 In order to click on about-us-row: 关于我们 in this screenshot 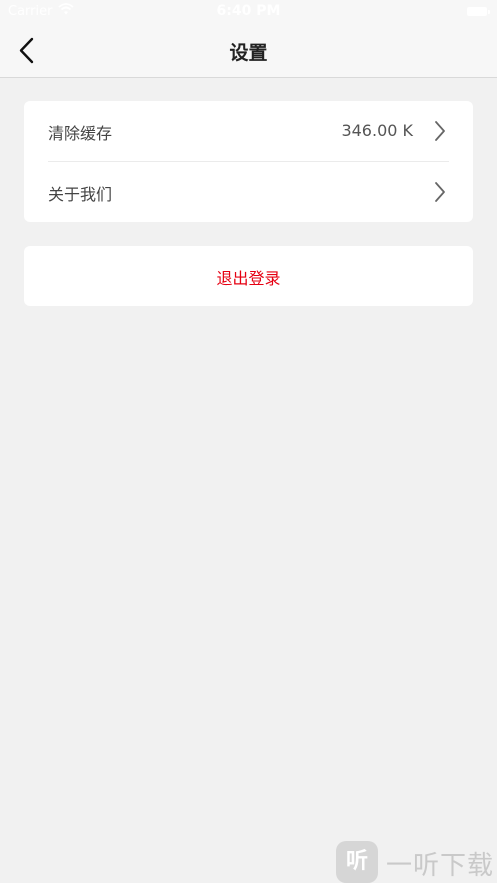, I will do `click(248, 192)`.